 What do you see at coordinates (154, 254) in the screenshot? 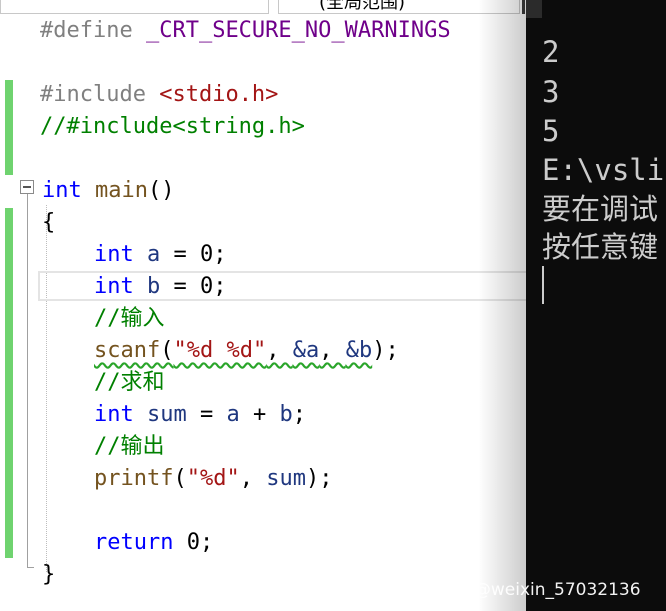
I see `var-a: a` at bounding box center [154, 254].